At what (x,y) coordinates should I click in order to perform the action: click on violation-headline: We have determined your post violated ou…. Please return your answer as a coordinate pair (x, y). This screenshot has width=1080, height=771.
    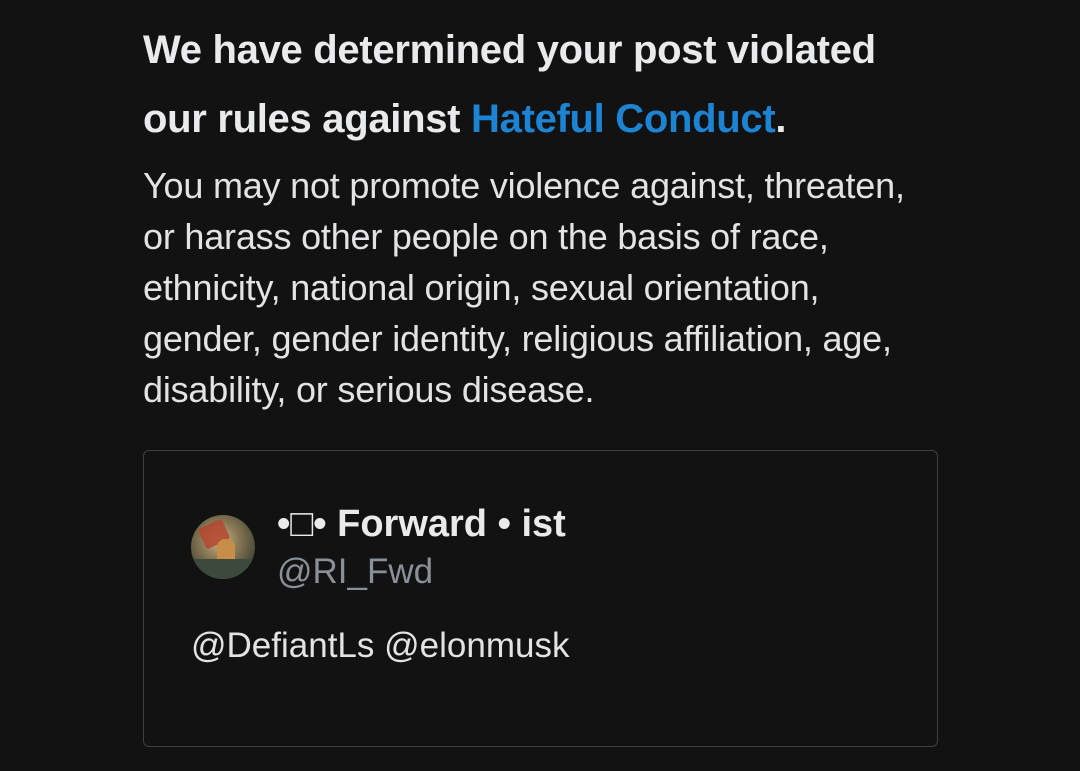
    Looking at the image, I should click on (543, 85).